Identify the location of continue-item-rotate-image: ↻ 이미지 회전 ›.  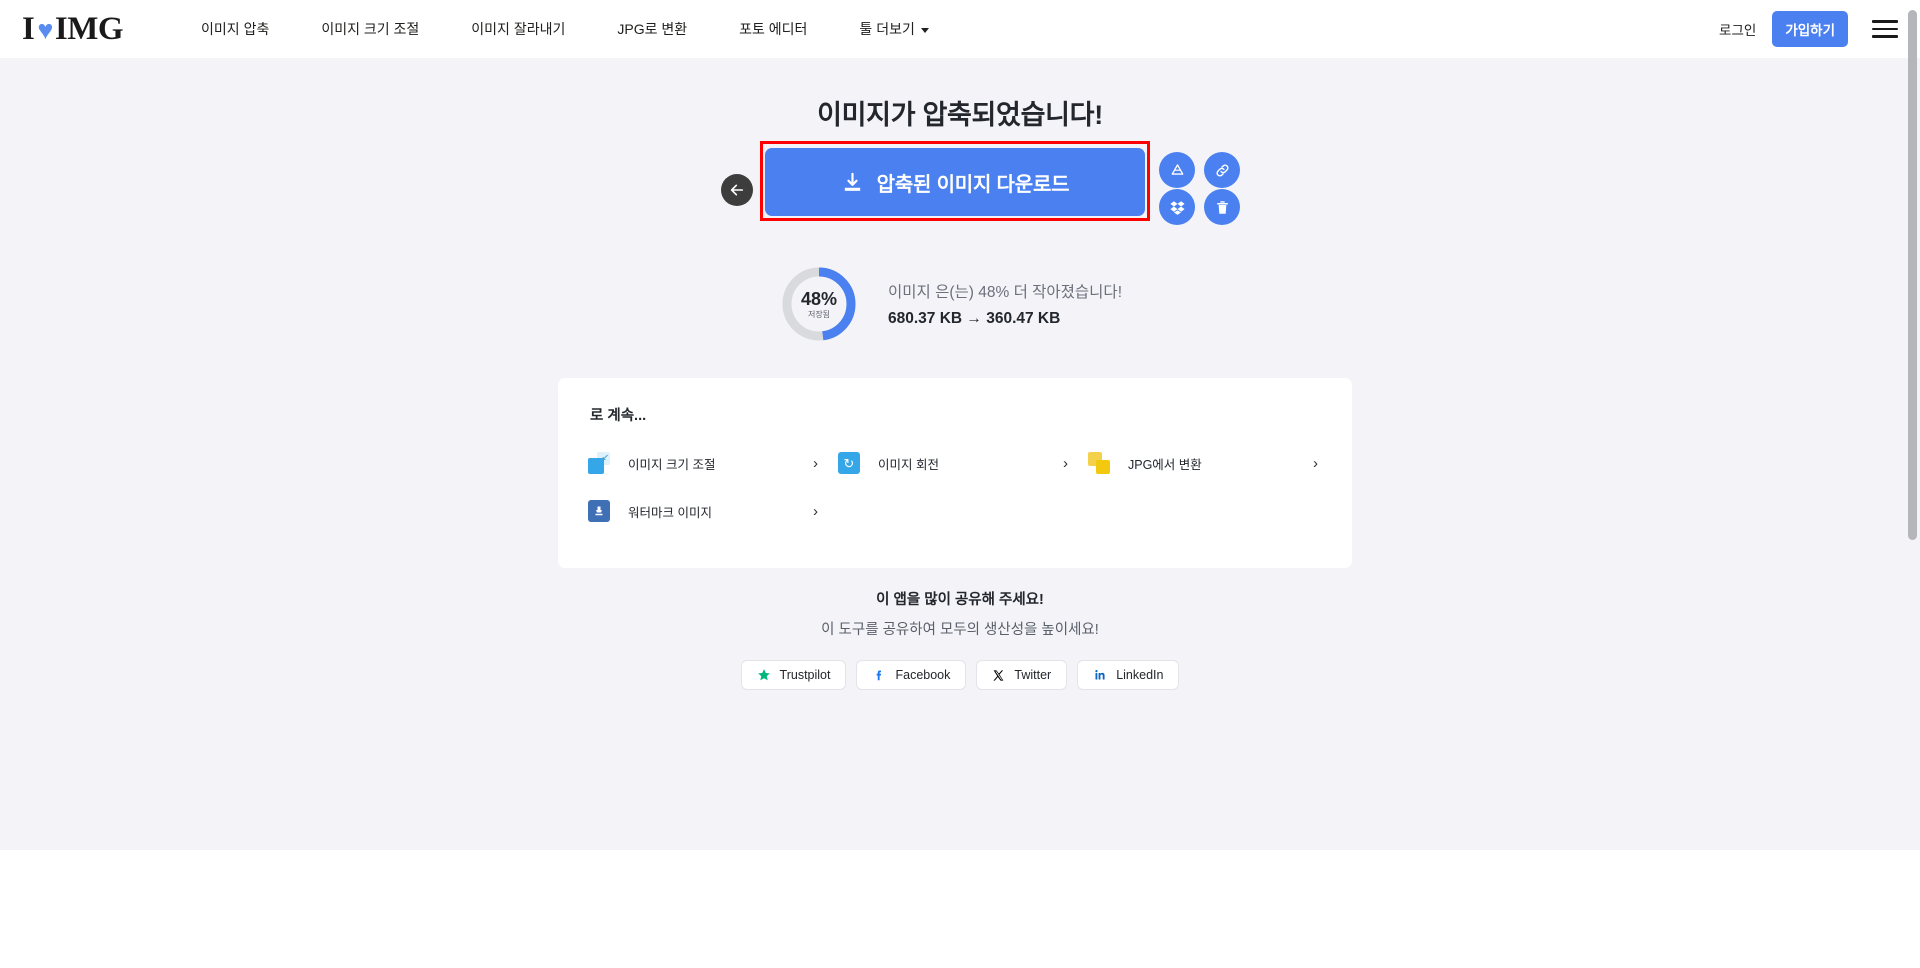
(955, 463).